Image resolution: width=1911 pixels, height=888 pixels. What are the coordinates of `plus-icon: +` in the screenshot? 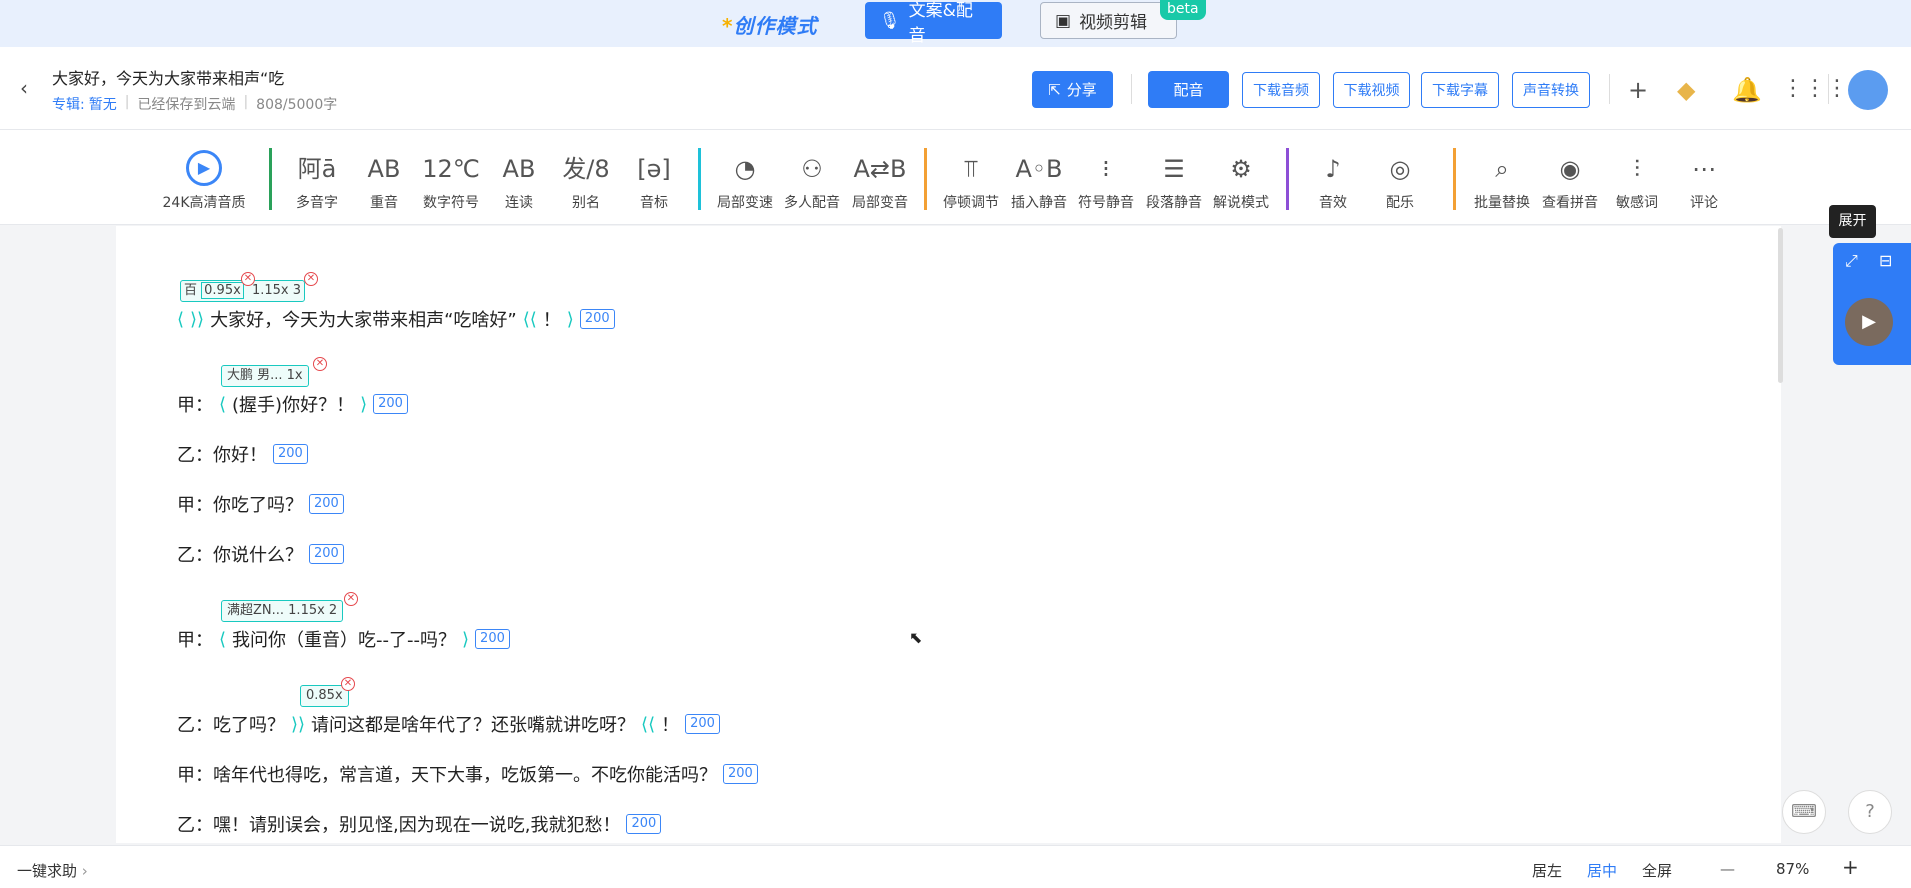 It's located at (1638, 90).